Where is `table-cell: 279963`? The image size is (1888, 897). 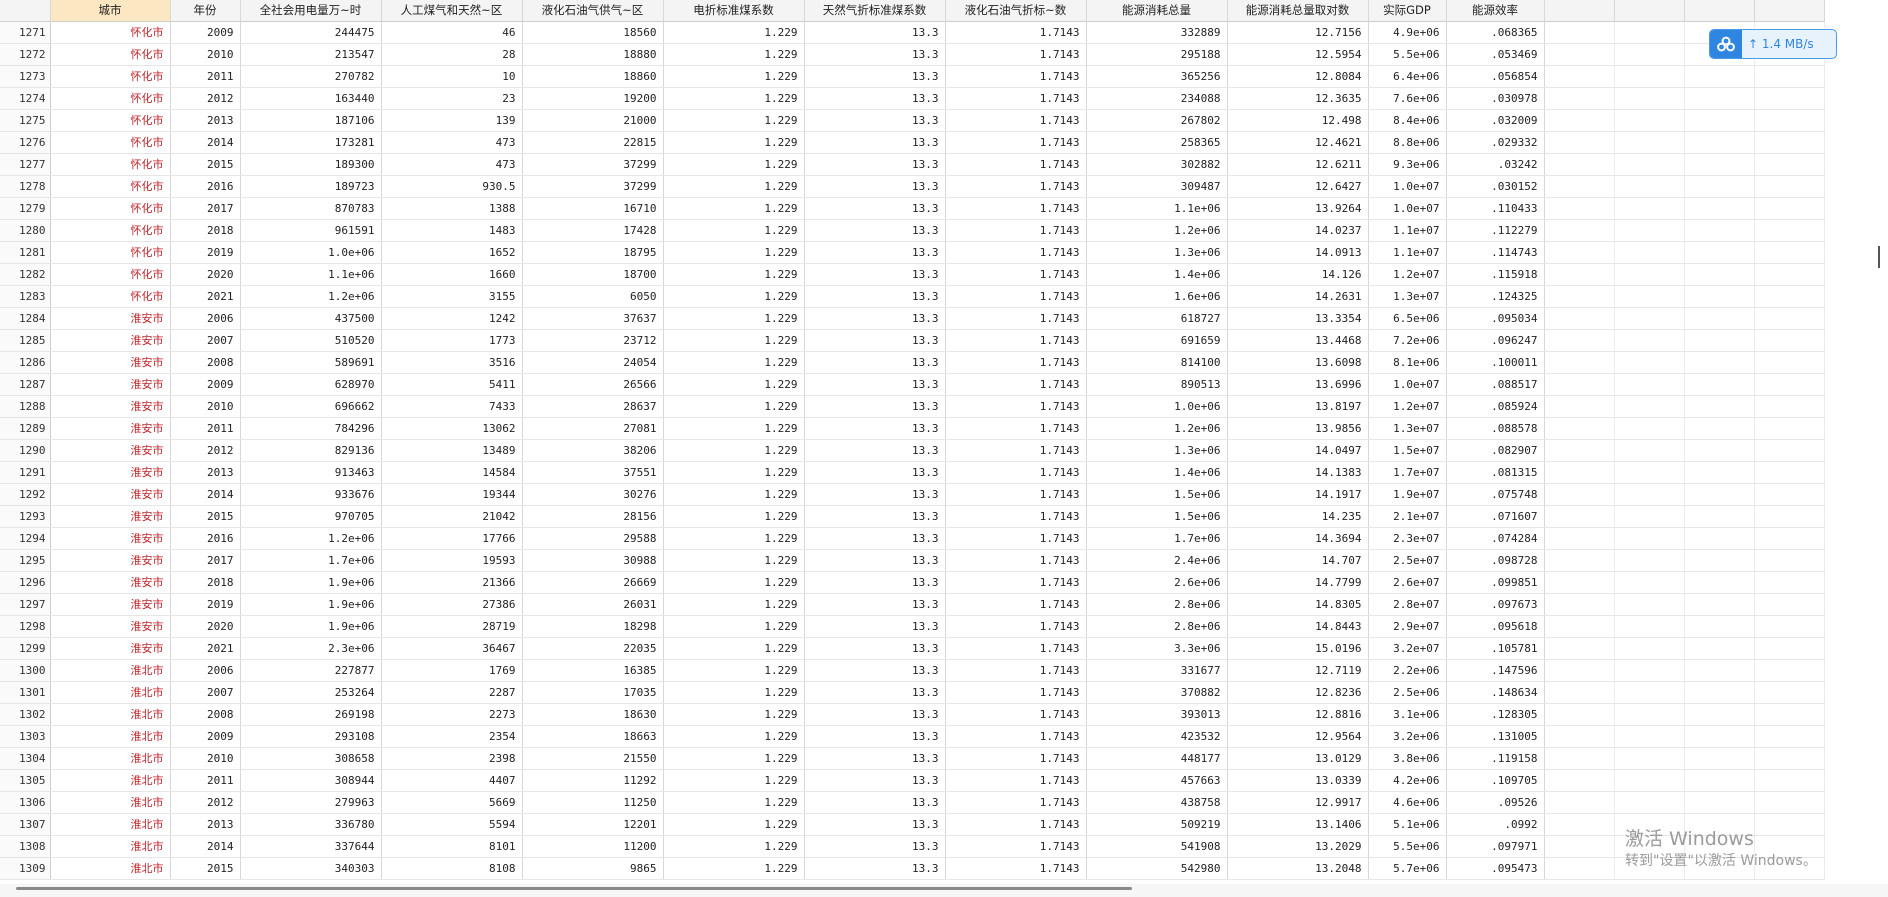 table-cell: 279963 is located at coordinates (311, 802).